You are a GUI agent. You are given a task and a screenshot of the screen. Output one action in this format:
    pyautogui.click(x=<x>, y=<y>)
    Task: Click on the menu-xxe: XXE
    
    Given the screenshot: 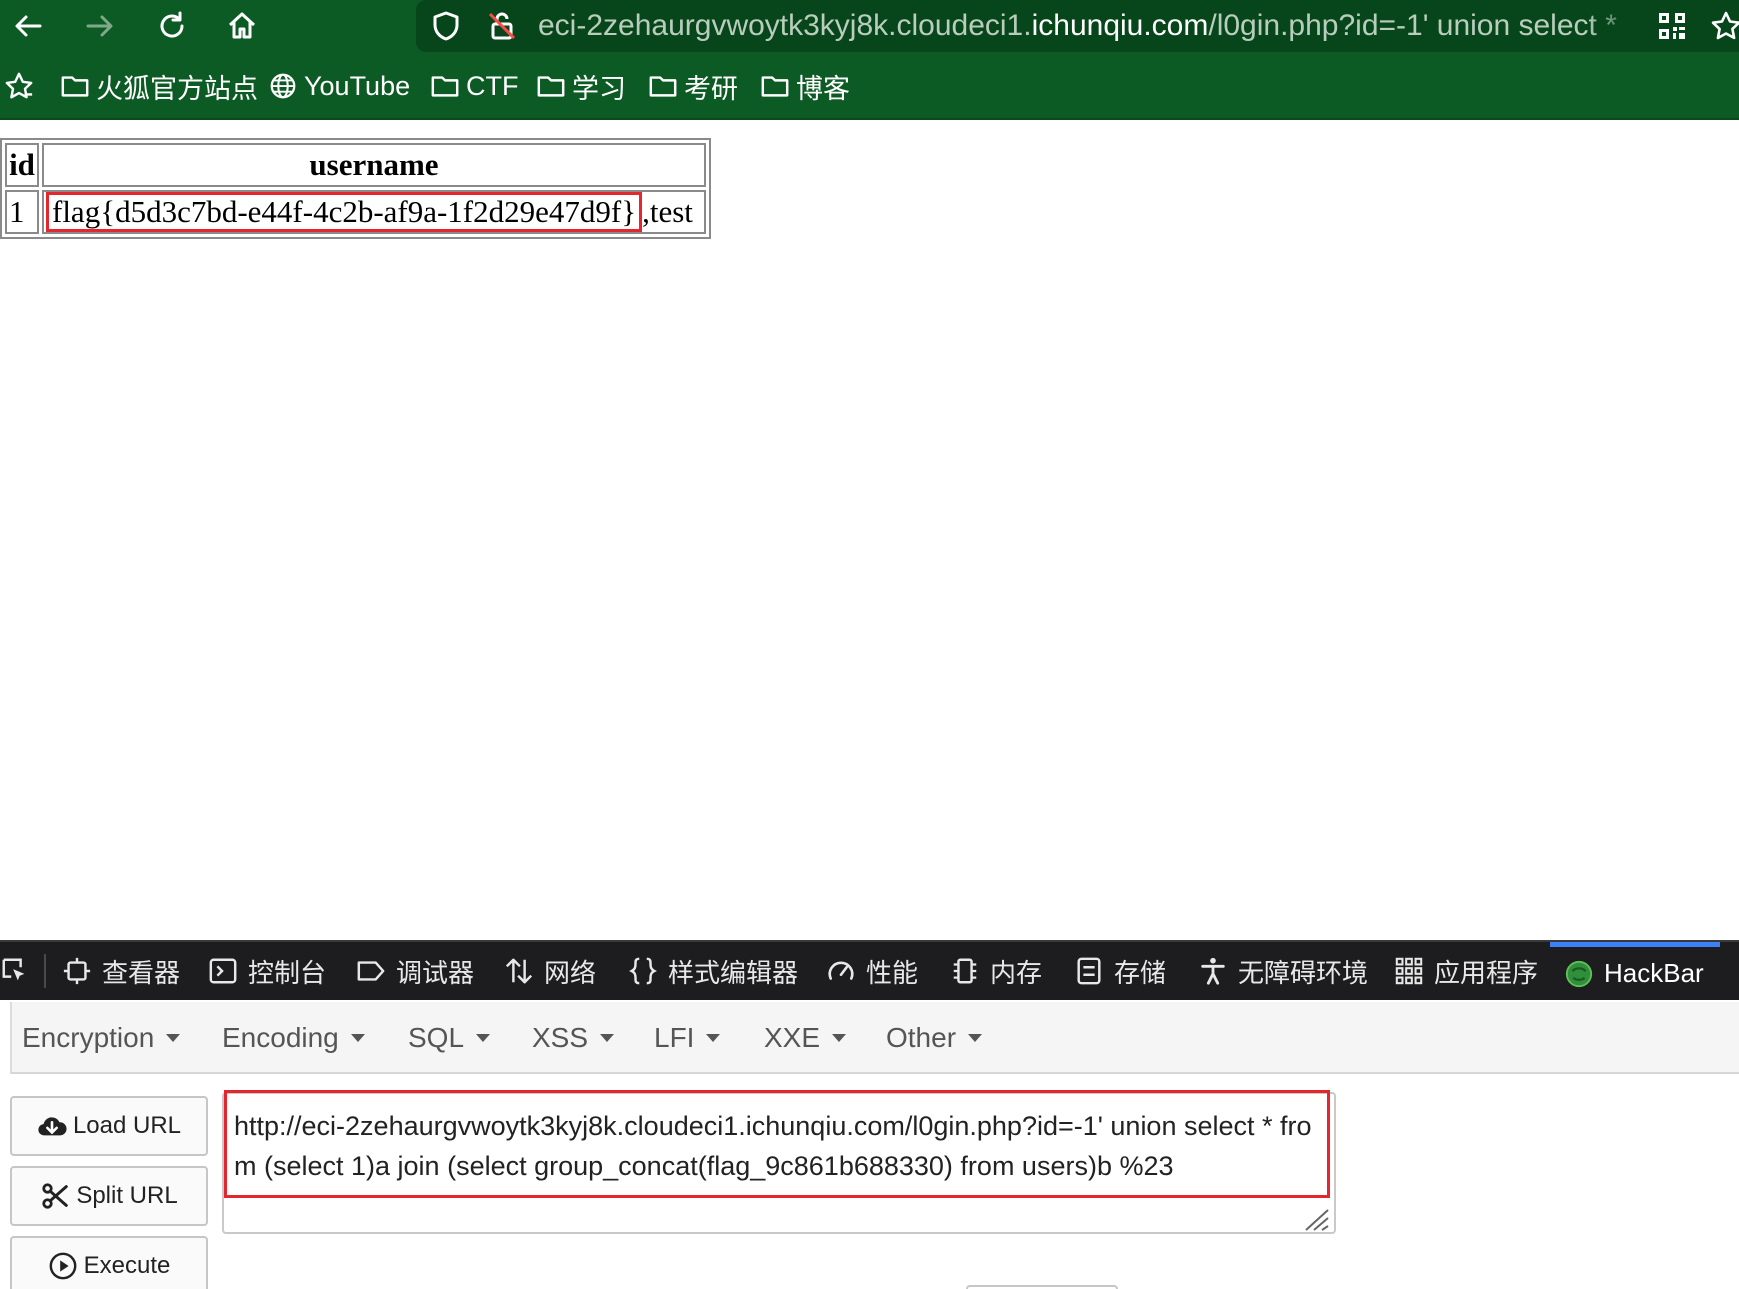 What is the action you would take?
    pyautogui.click(x=805, y=1038)
    